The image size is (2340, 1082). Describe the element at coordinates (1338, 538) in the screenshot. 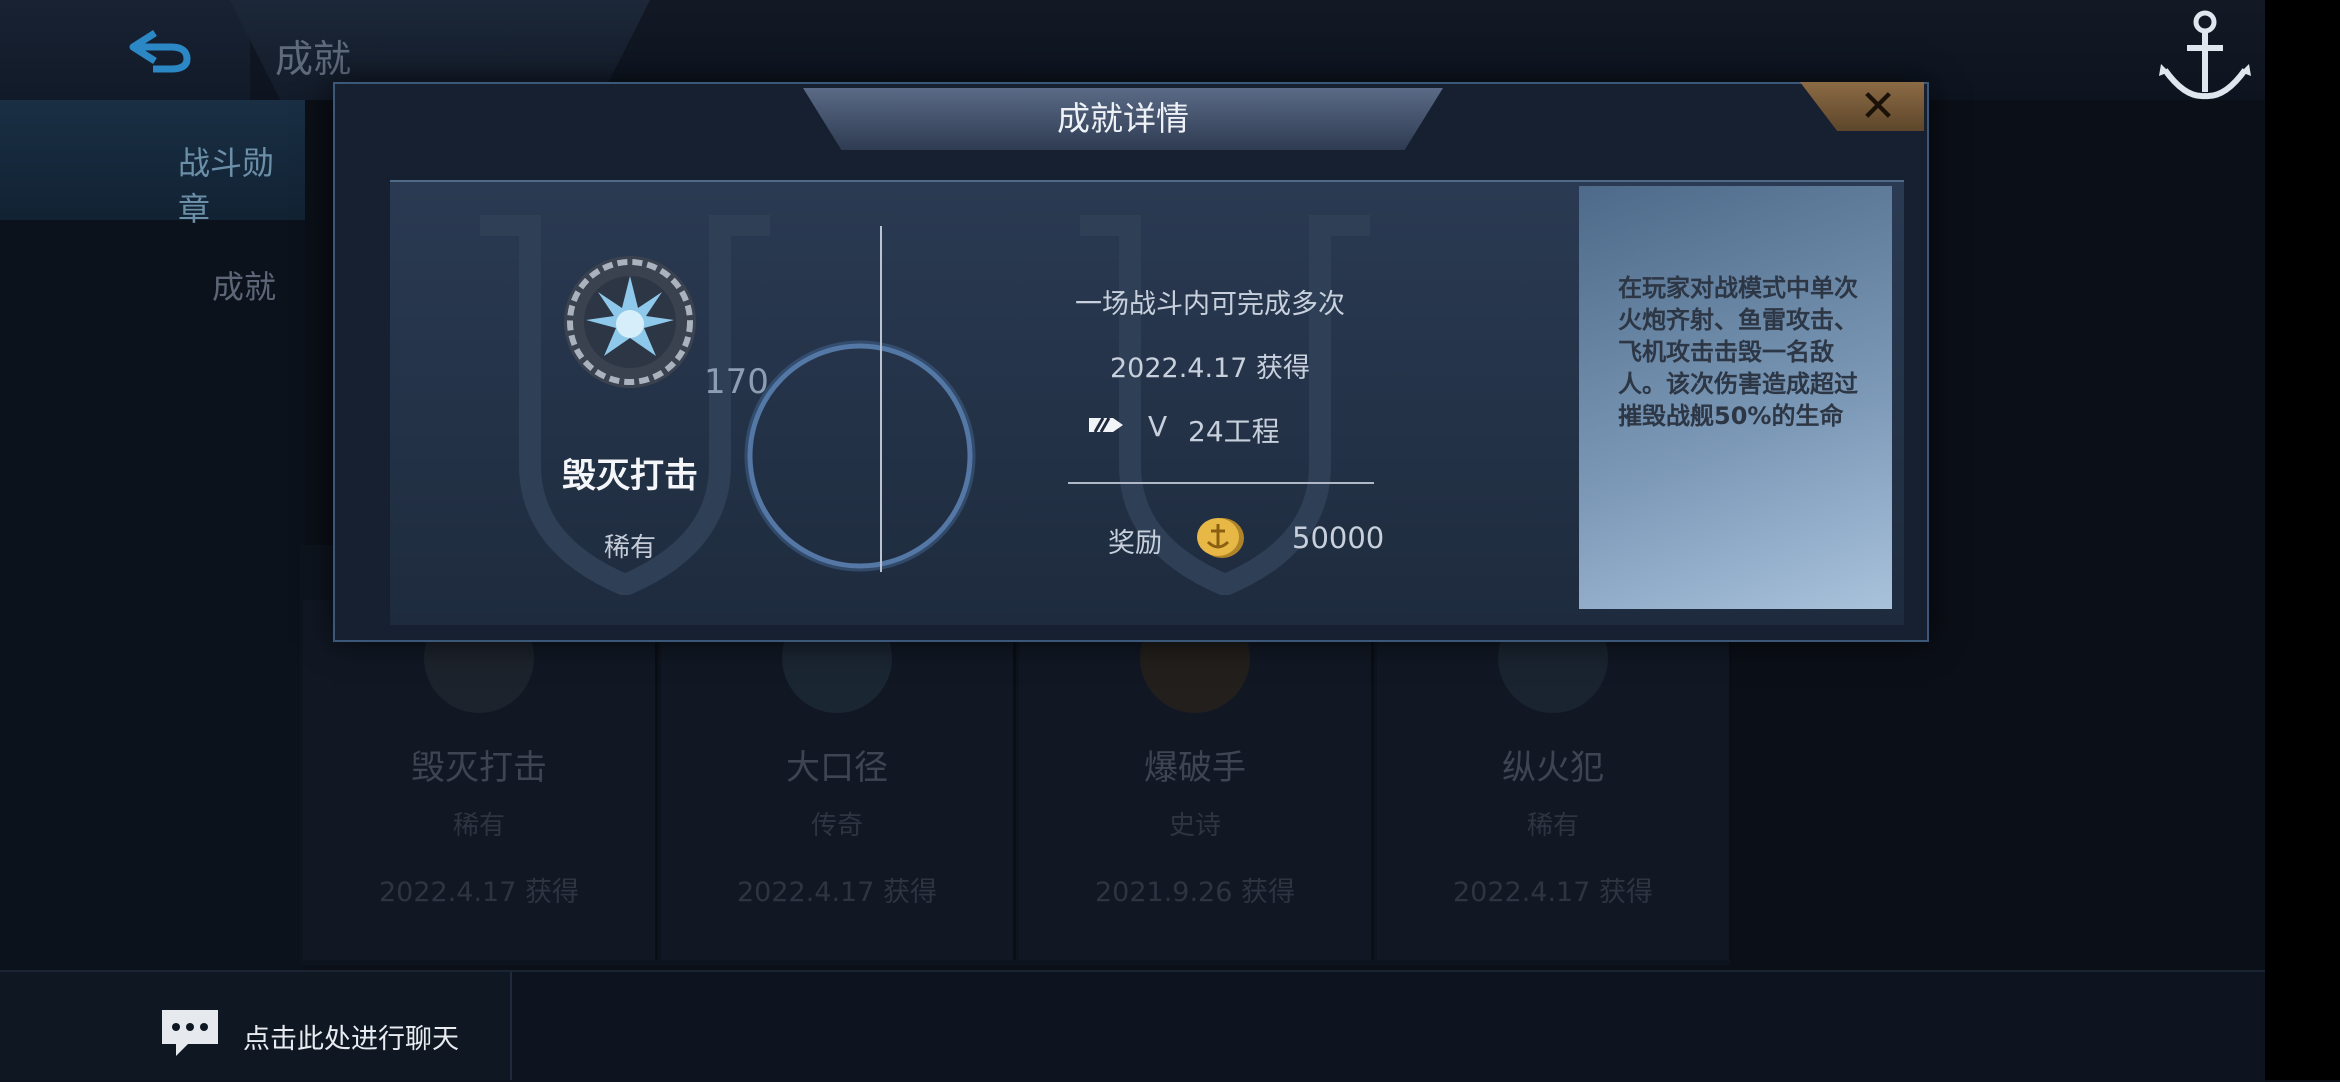

I see `reward-value: 50000` at that location.